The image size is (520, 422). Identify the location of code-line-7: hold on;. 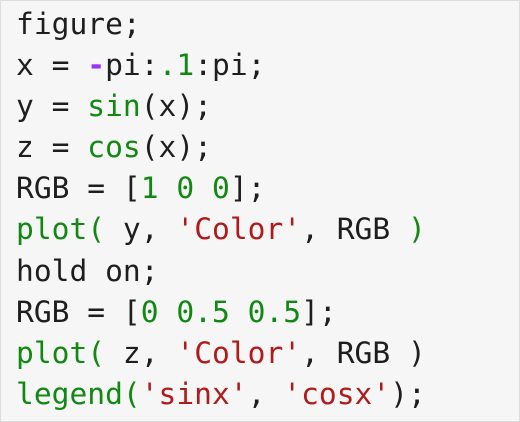
(267, 271).